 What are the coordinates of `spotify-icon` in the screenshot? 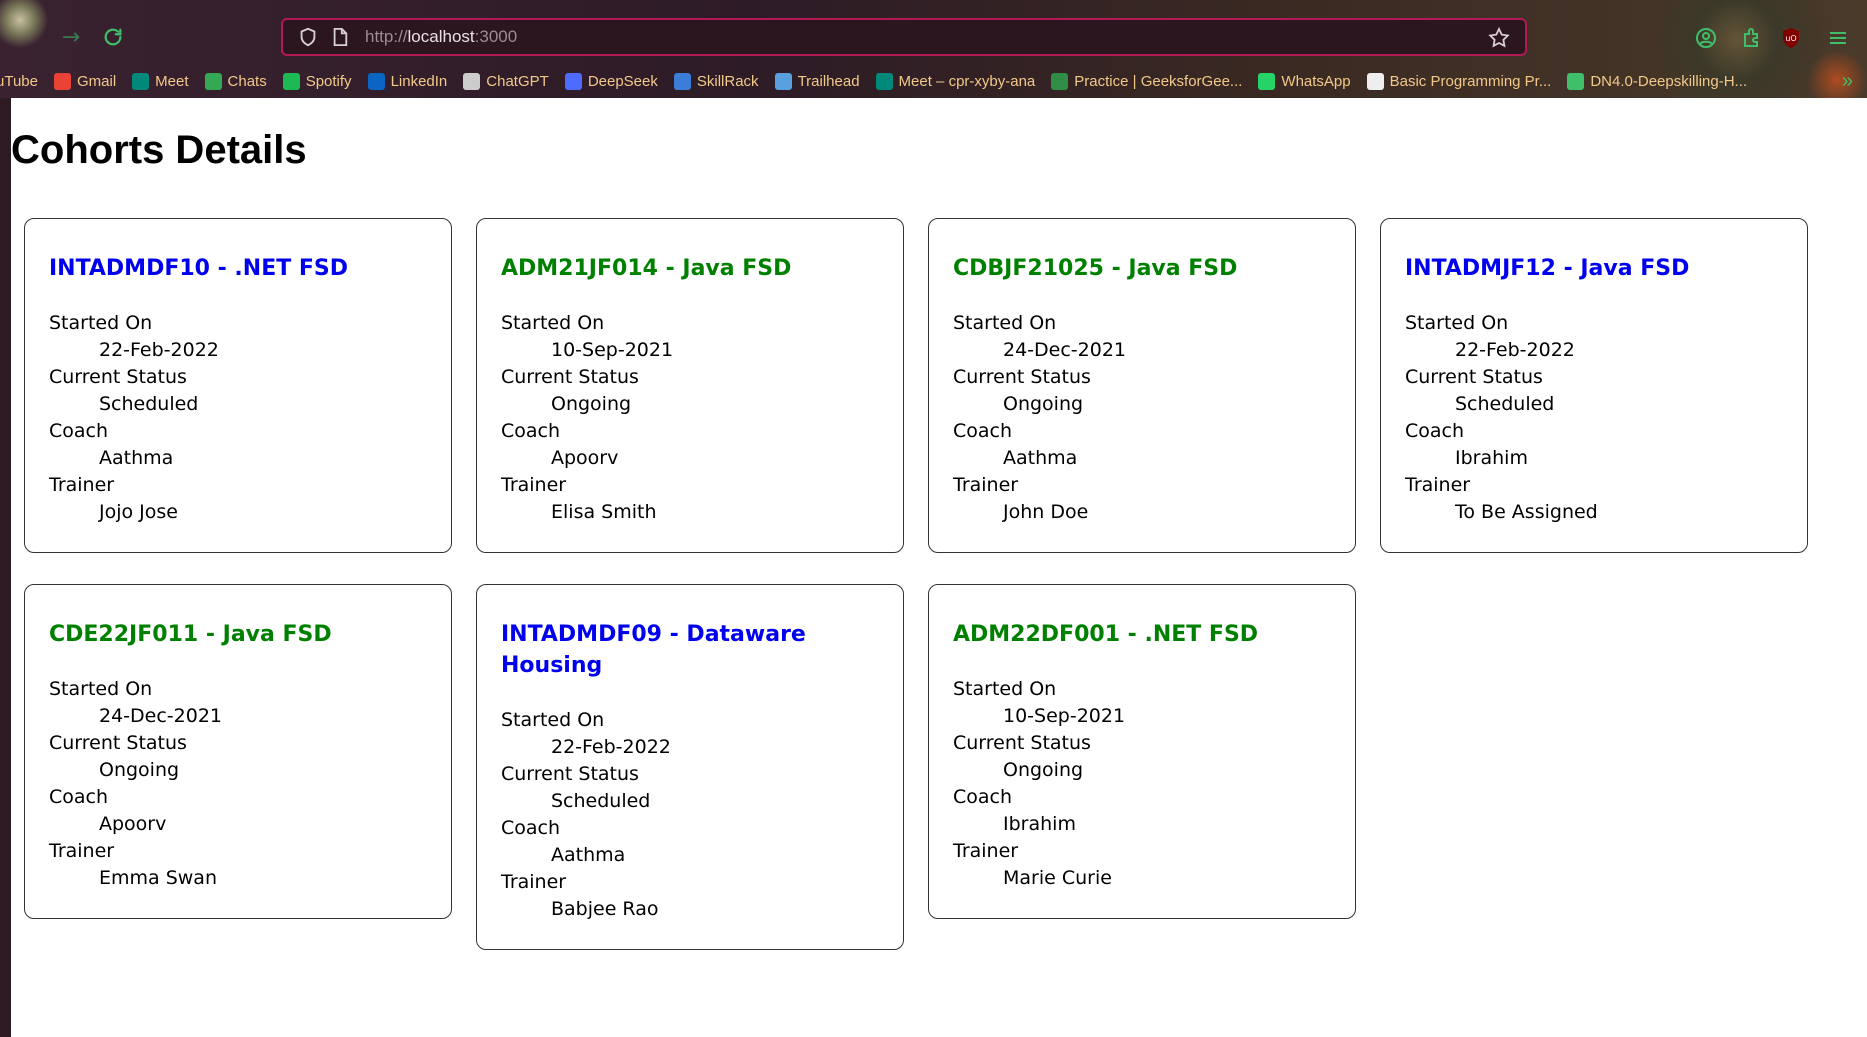 It's located at (291, 81).